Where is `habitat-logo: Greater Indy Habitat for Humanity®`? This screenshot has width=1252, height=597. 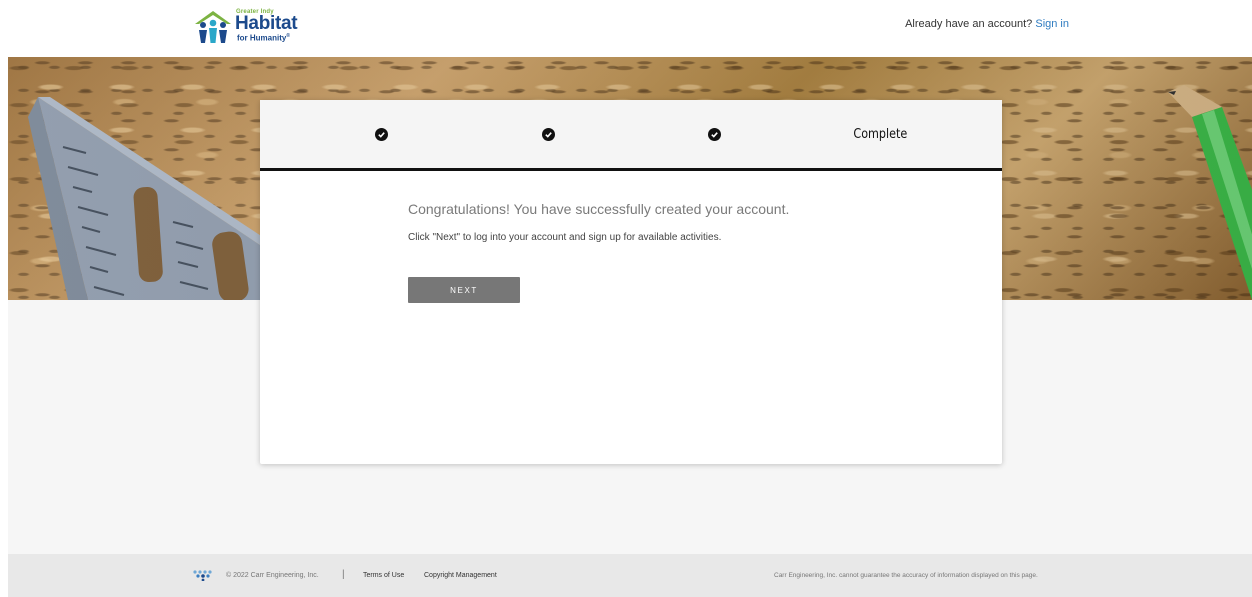
habitat-logo: Greater Indy Habitat for Humanity® is located at coordinates (253, 27).